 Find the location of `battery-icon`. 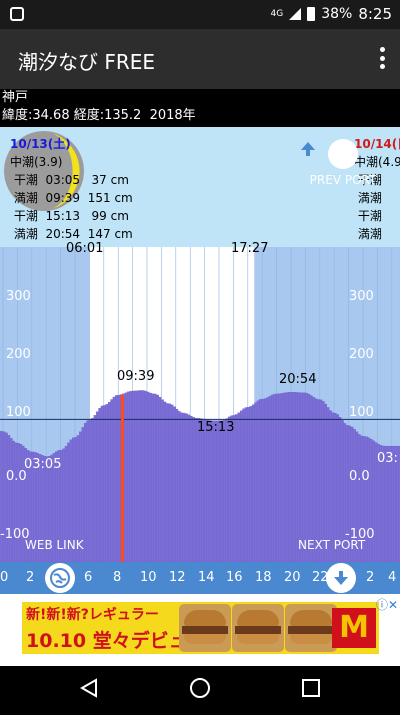

battery-icon is located at coordinates (311, 14).